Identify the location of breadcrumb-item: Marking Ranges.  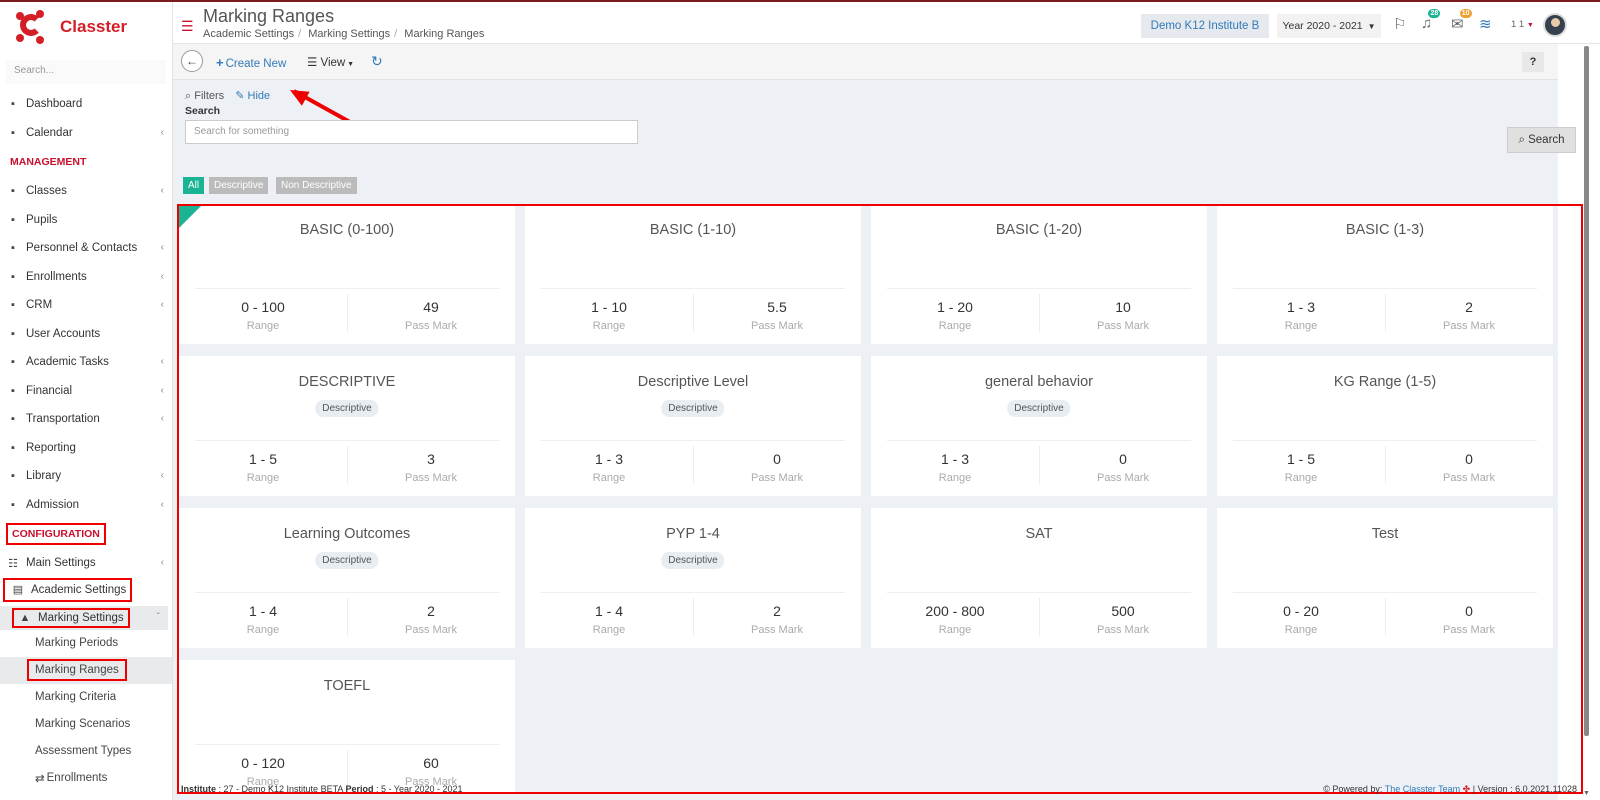
(444, 34).